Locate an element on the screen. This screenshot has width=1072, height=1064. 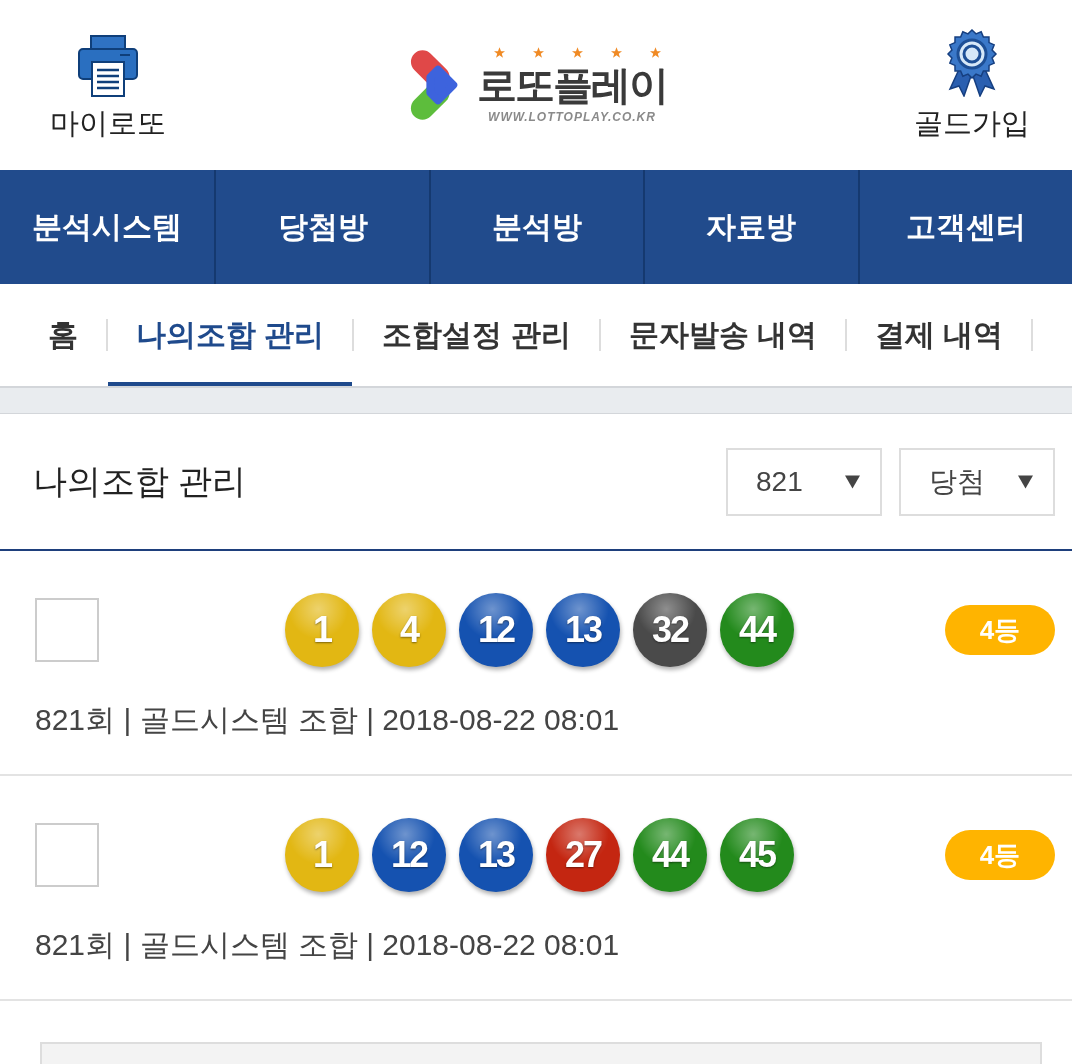
sub-tab: 결제 내역 is located at coordinates (939, 335).